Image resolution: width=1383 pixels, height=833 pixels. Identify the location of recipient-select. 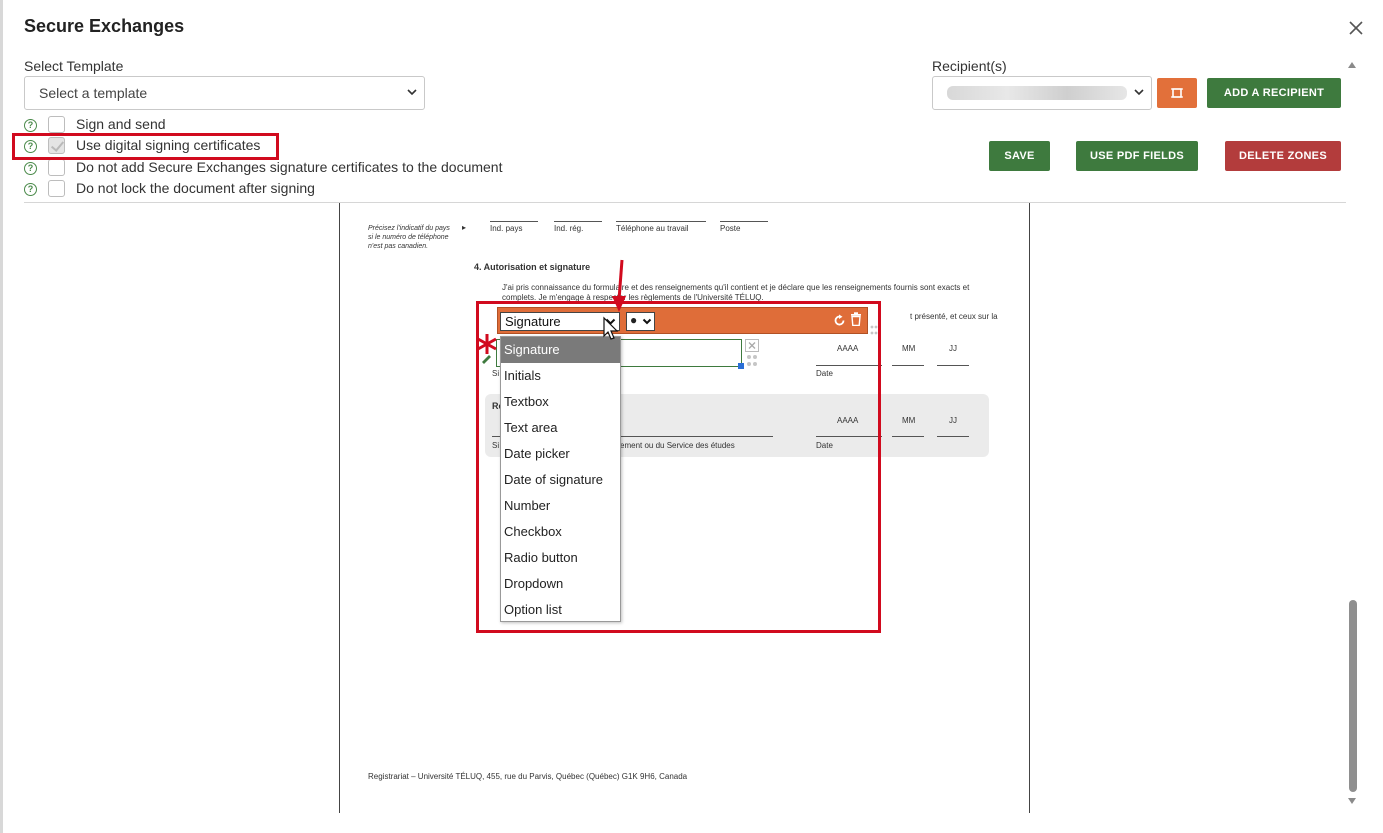
(1042, 93).